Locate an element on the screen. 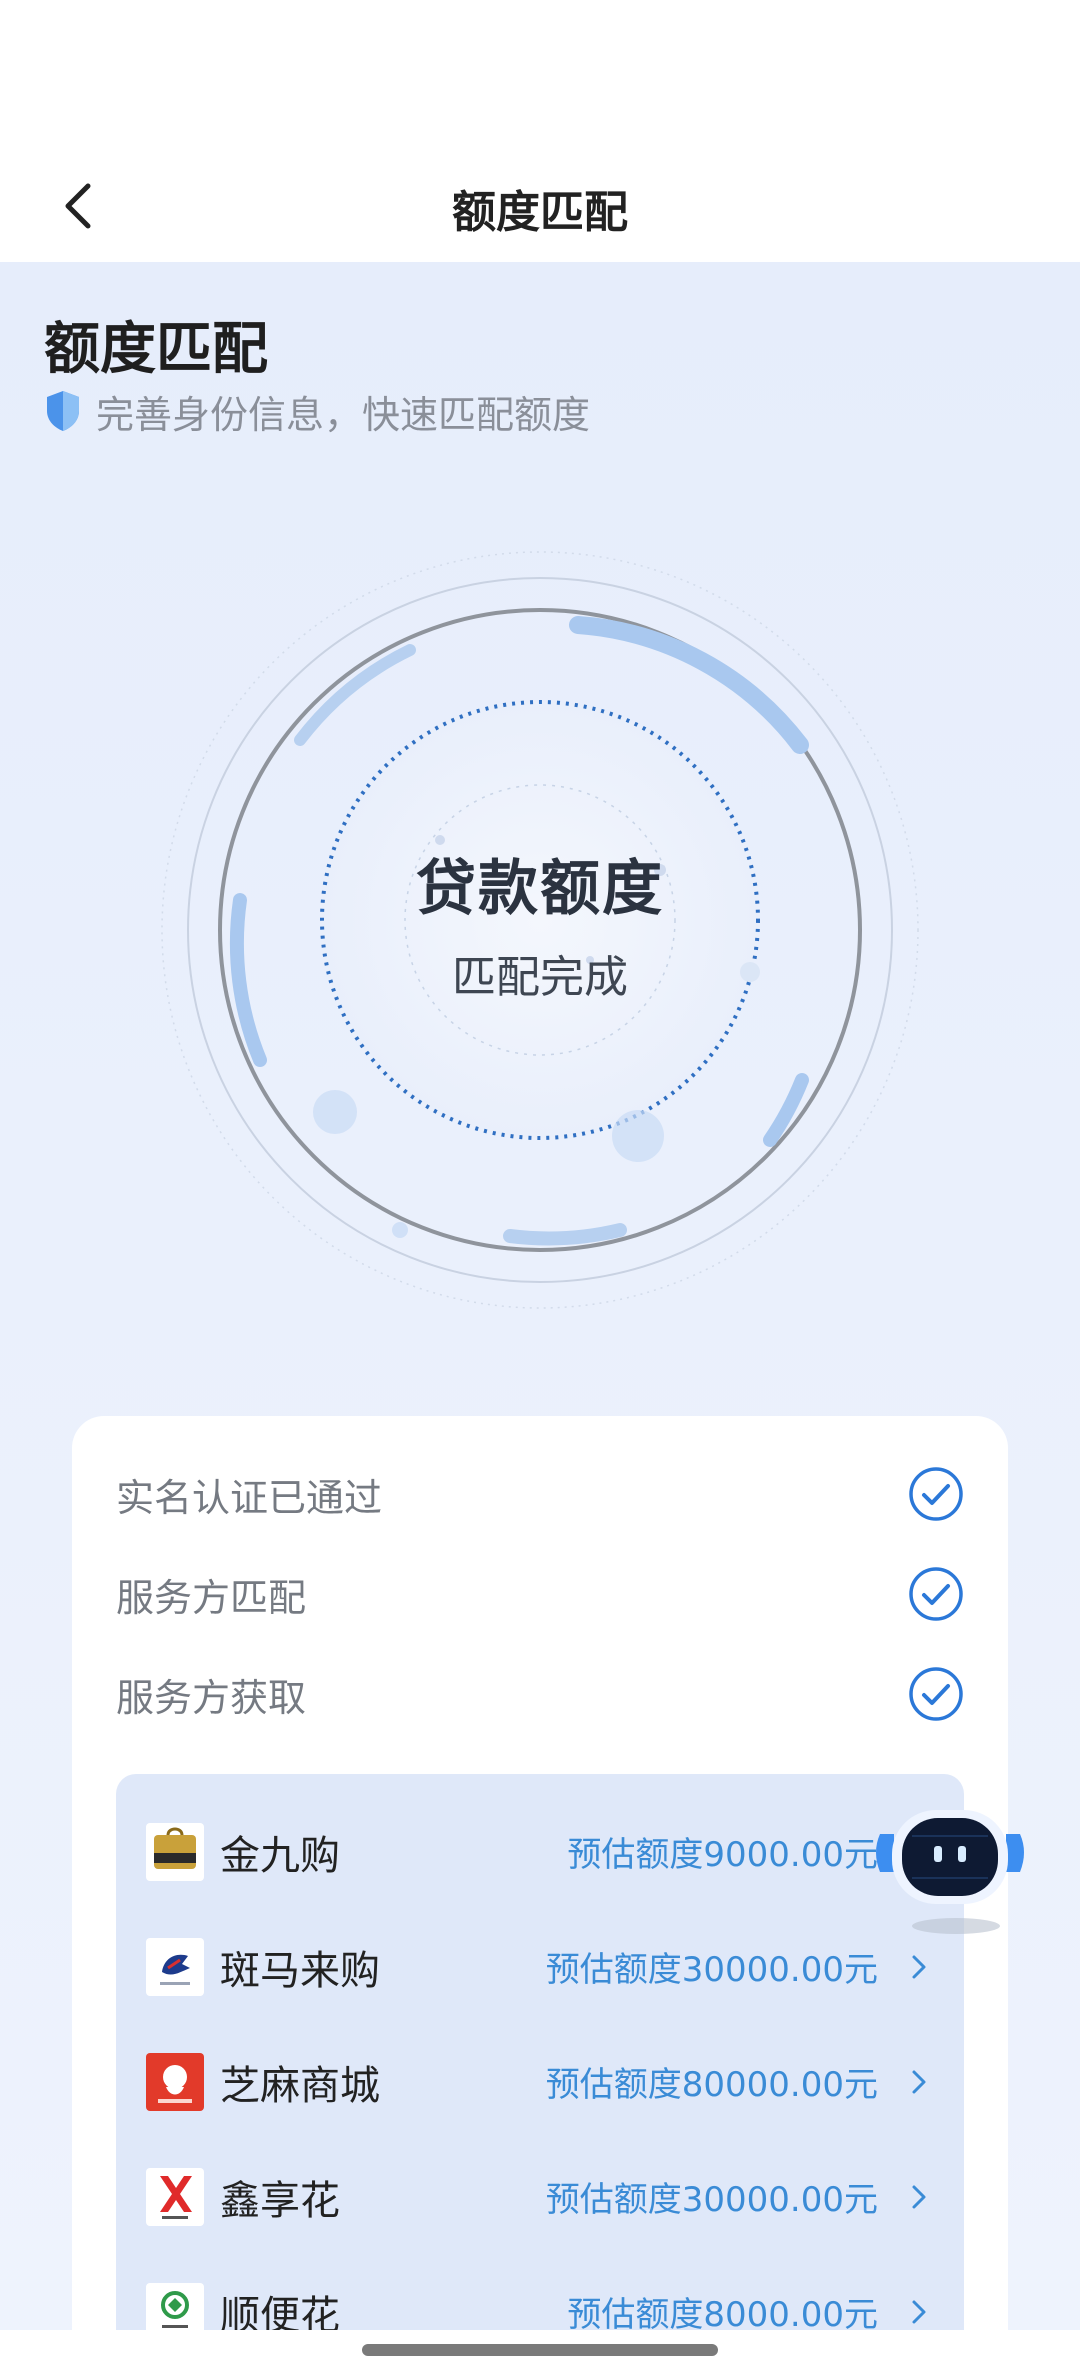  checklist-label: 服务方获取 is located at coordinates (211, 1697).